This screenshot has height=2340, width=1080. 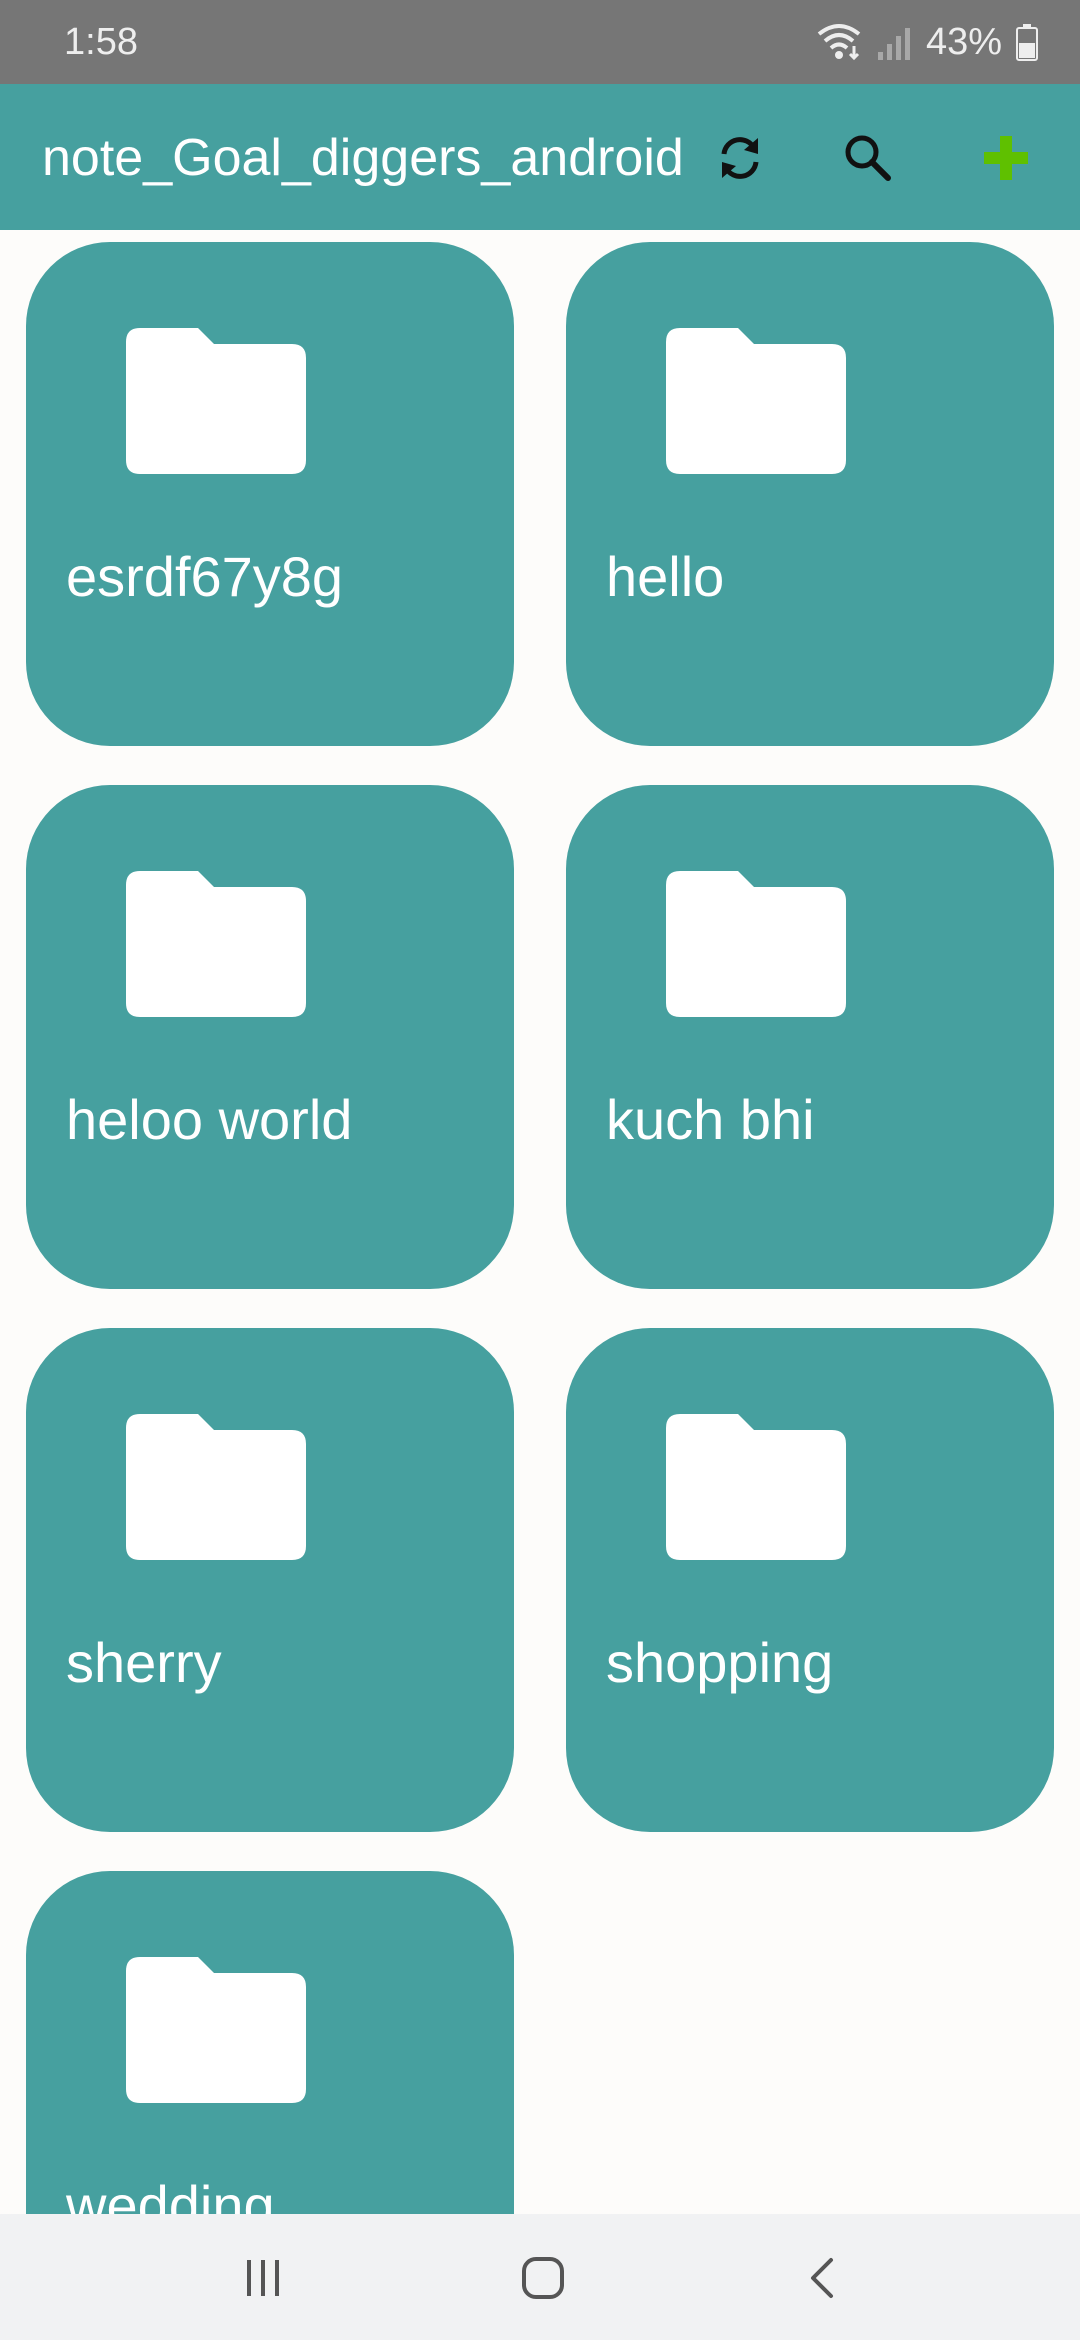 I want to click on back-icon, so click(x=822, y=2278).